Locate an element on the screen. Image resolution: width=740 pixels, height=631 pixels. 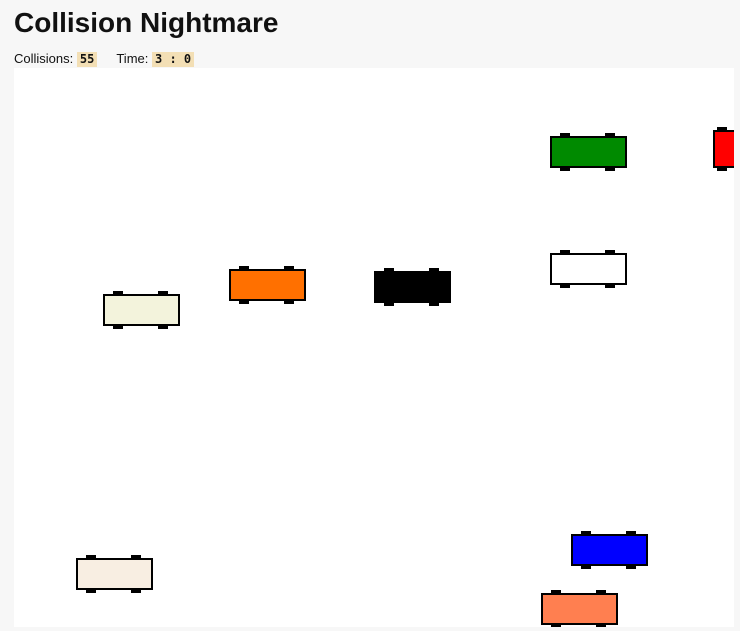
page-title: Collision Nightmare is located at coordinates (146, 22).